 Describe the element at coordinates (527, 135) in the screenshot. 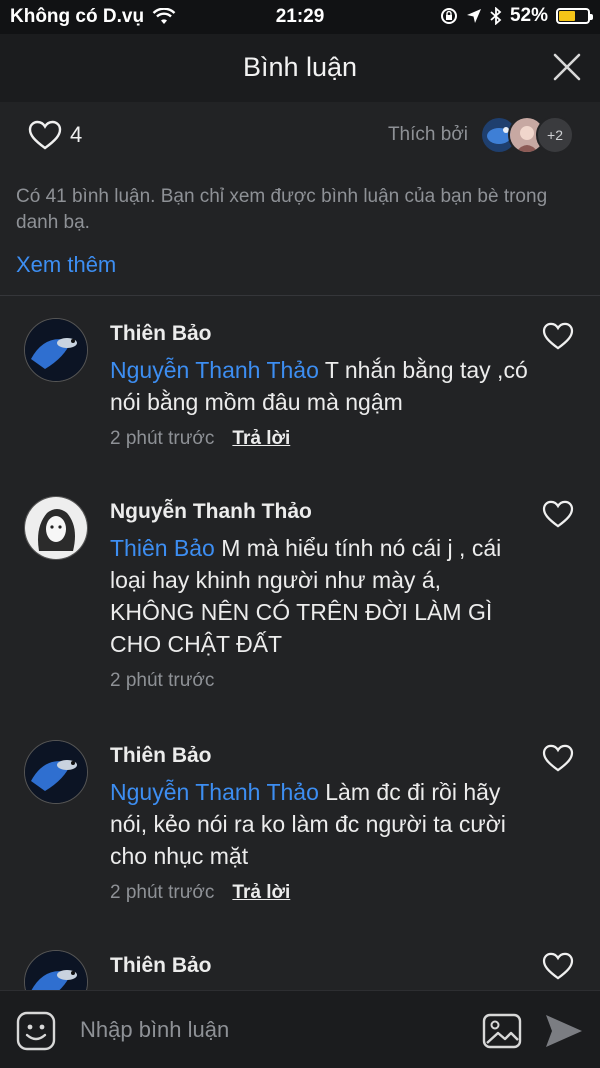

I see `liked-by-avatars: +2` at that location.